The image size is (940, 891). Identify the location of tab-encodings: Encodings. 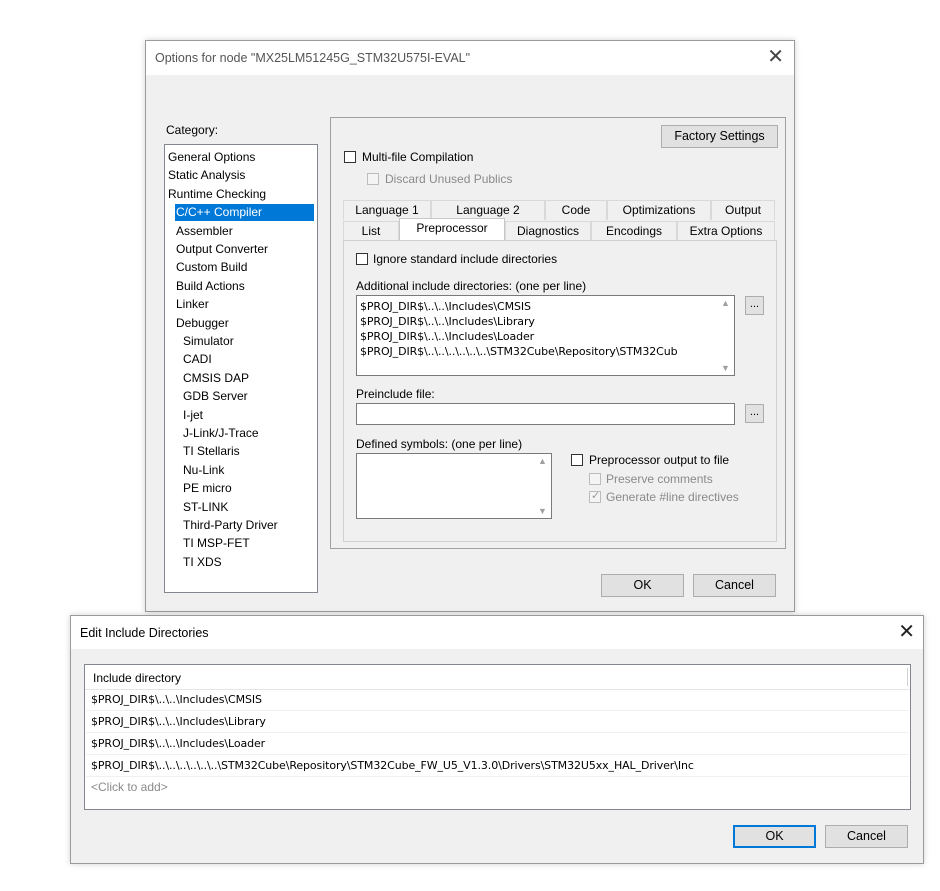
(634, 231).